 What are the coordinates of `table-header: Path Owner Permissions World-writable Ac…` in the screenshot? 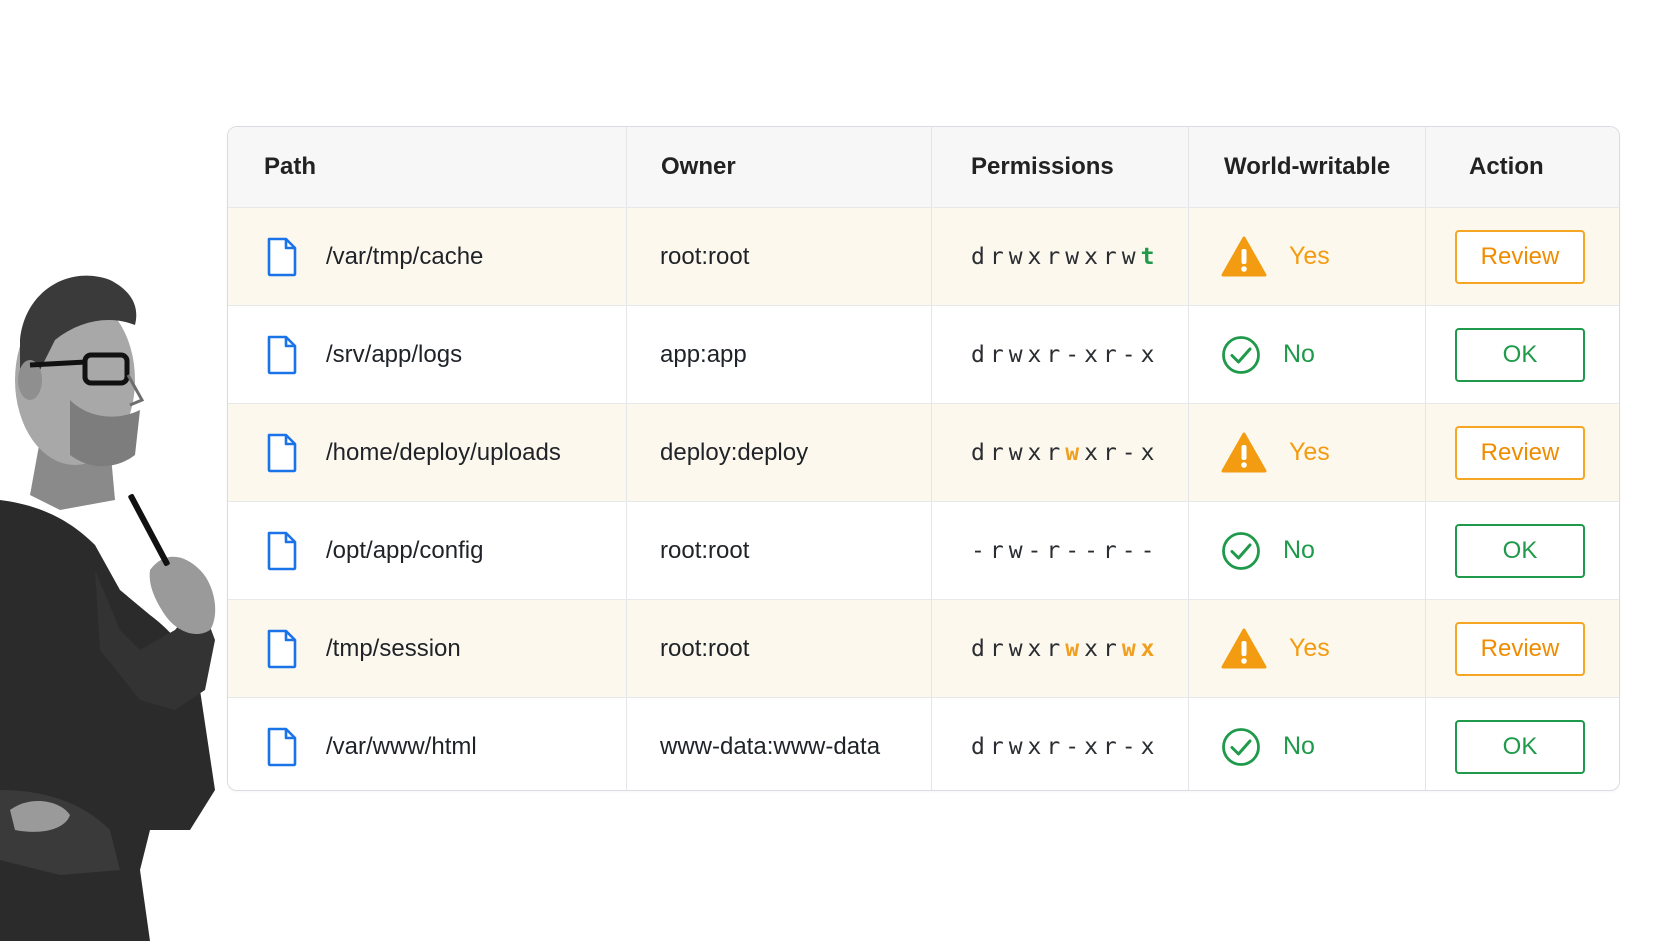 It's located at (923, 167).